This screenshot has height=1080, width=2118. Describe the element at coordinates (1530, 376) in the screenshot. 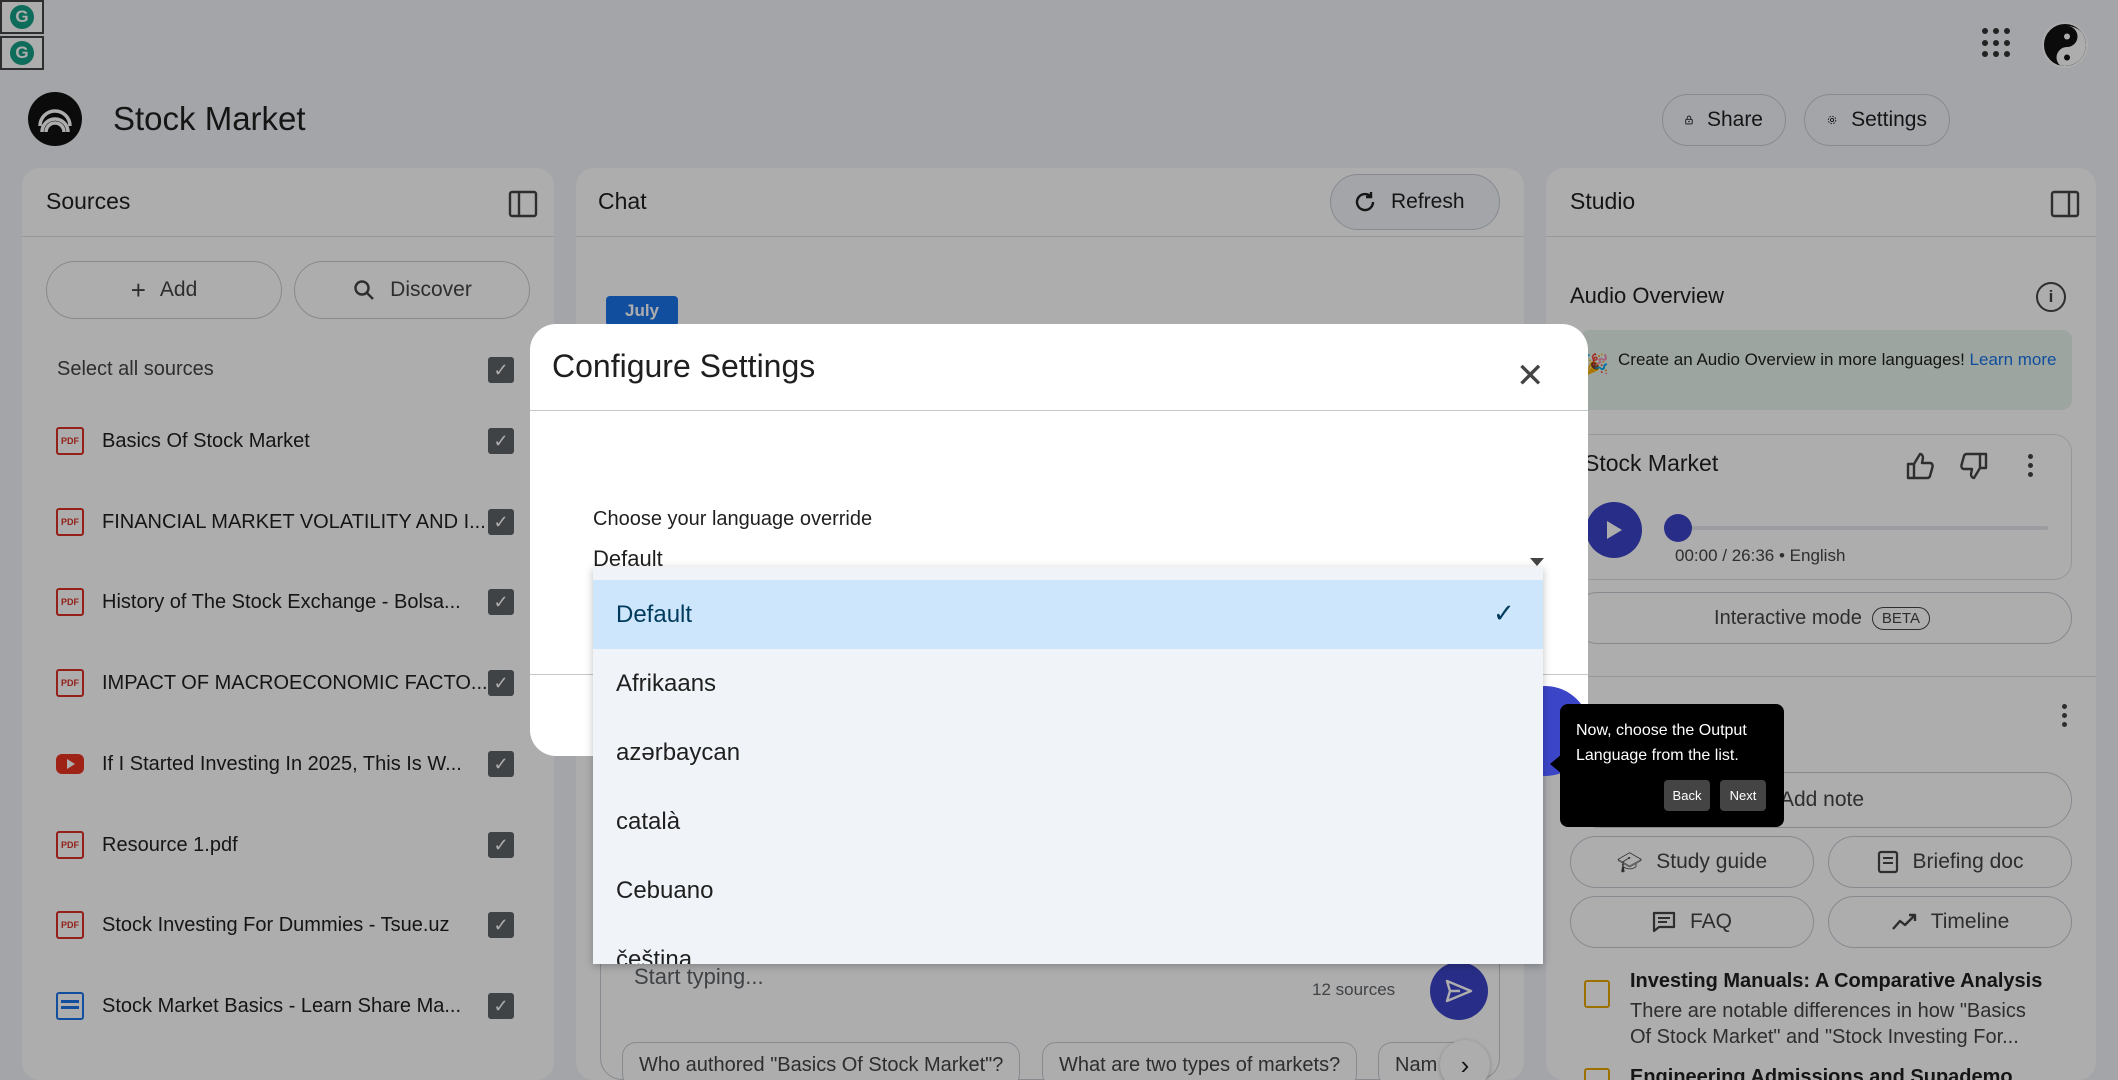

I see `close-icon: ✕` at that location.